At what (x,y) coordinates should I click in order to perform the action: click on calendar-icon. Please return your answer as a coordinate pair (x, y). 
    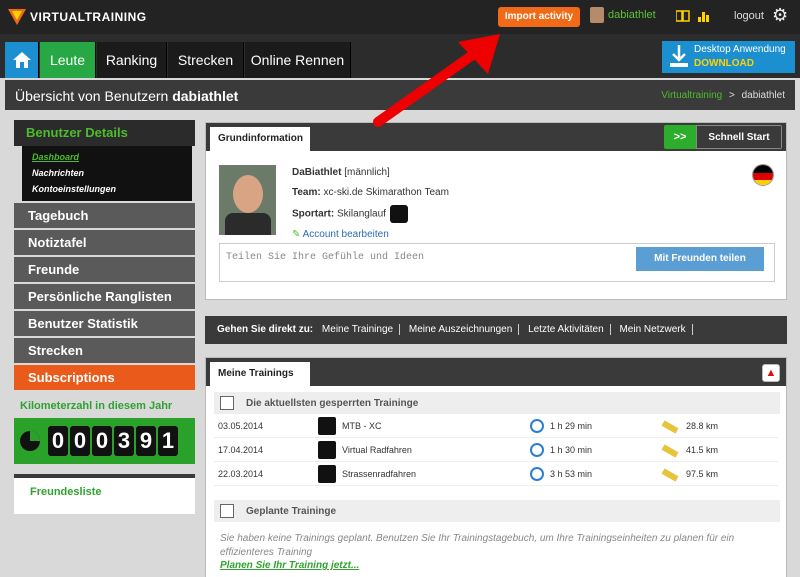
    Looking at the image, I should click on (227, 511).